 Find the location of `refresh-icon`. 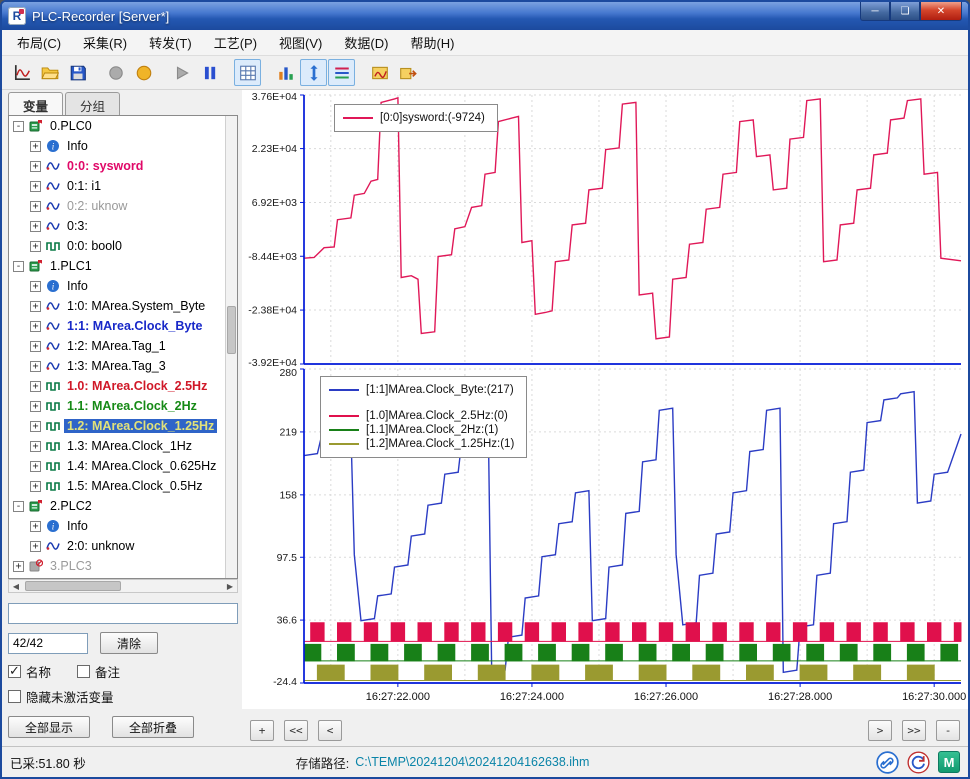

refresh-icon is located at coordinates (918, 762).